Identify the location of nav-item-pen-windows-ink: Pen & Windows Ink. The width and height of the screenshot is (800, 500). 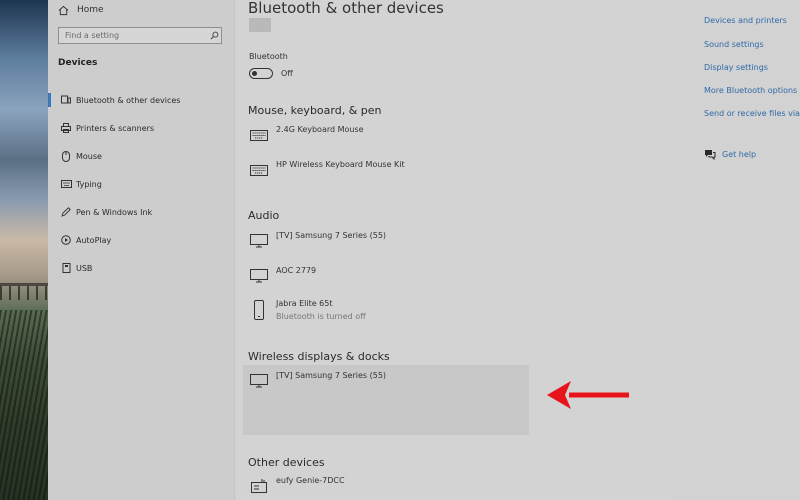
(141, 212).